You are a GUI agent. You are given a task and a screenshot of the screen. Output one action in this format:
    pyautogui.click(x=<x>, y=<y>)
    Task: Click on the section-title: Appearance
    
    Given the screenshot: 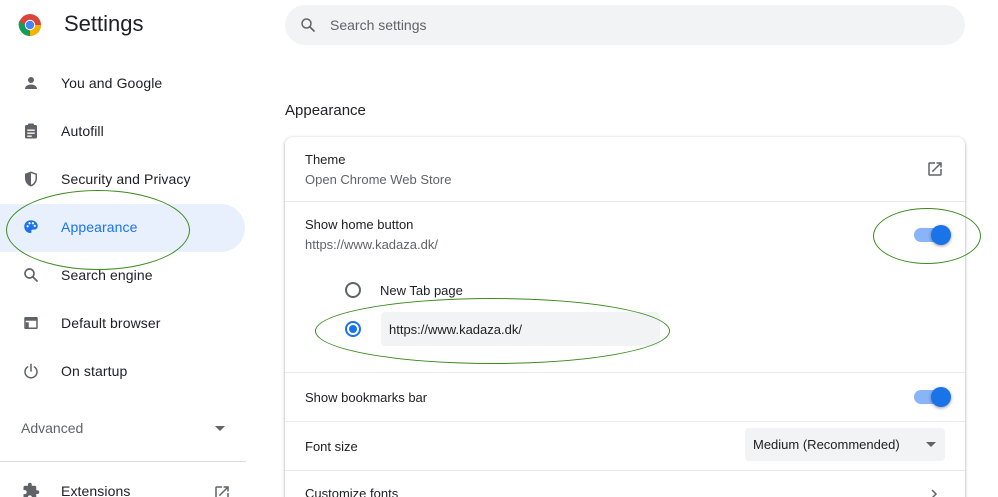 What is the action you would take?
    pyautogui.click(x=325, y=110)
    